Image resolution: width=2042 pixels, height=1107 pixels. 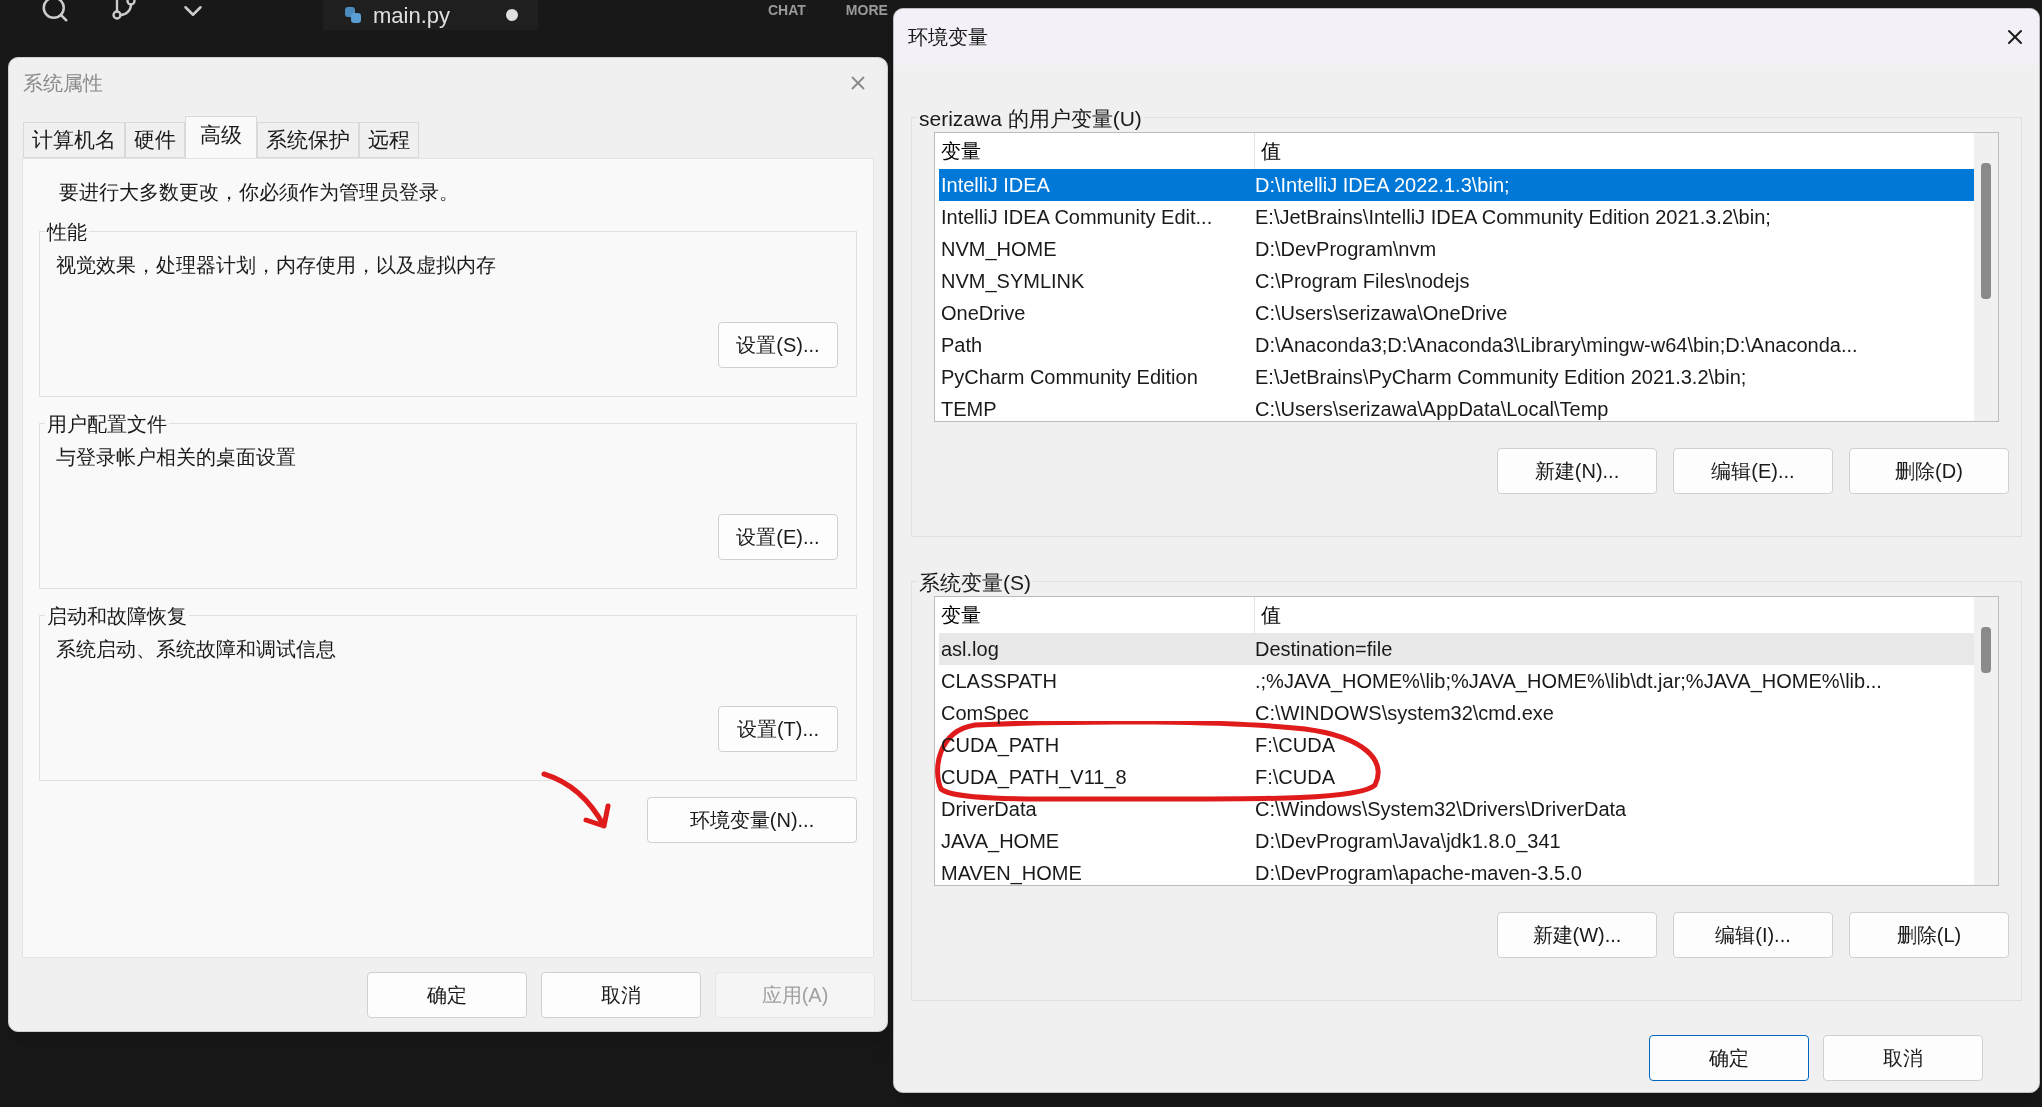 What do you see at coordinates (989, 809) in the screenshot?
I see `variable-name: DriverData` at bounding box center [989, 809].